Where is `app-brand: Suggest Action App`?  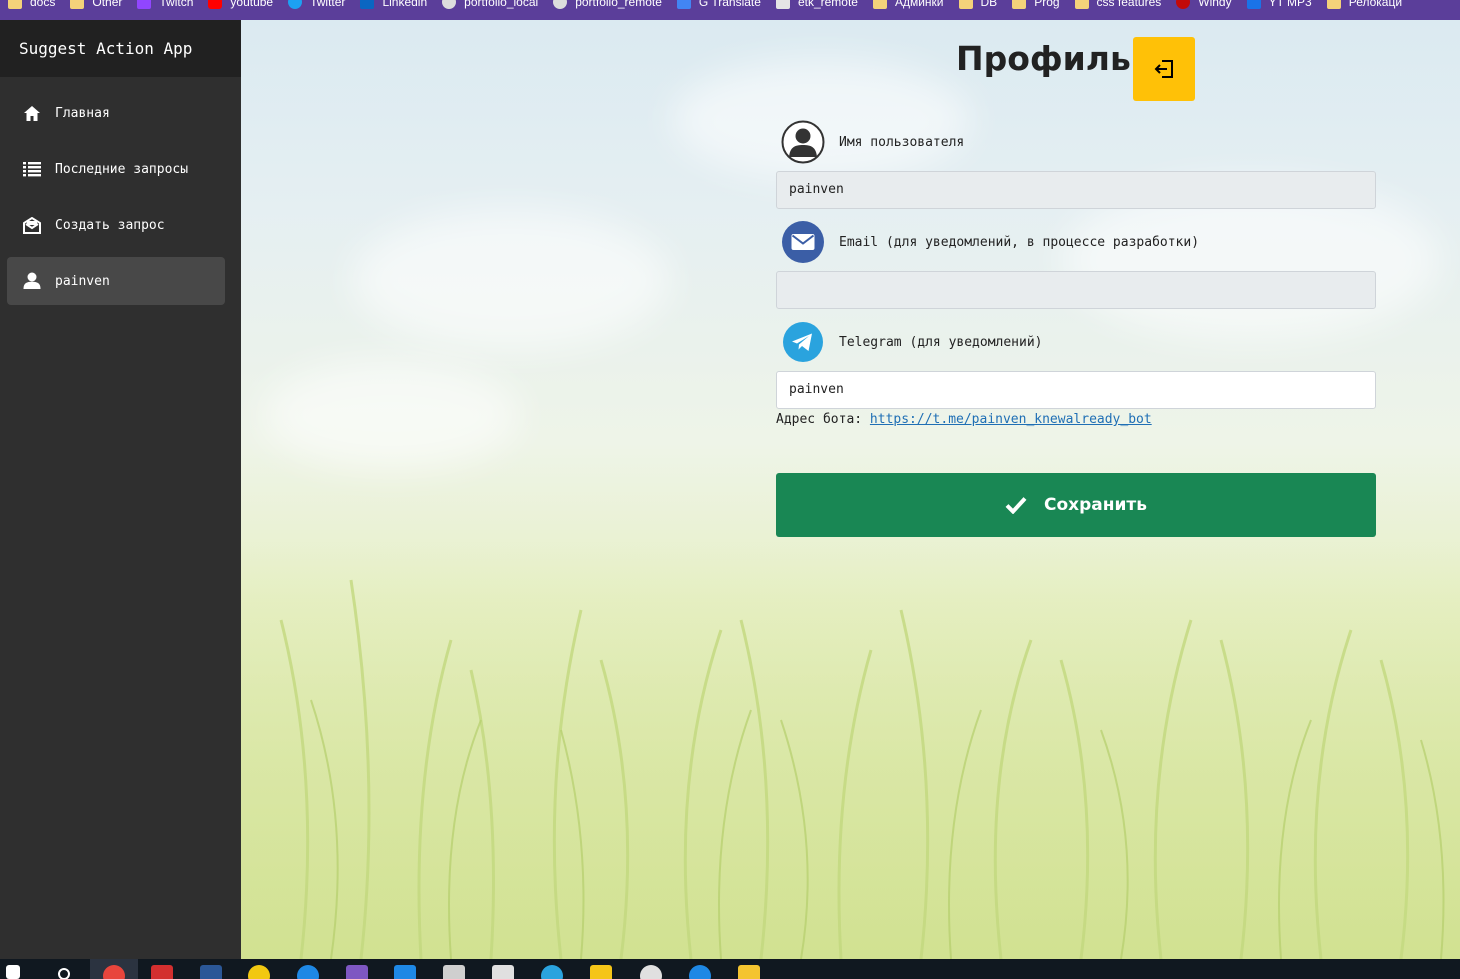 app-brand: Suggest Action App is located at coordinates (120, 48).